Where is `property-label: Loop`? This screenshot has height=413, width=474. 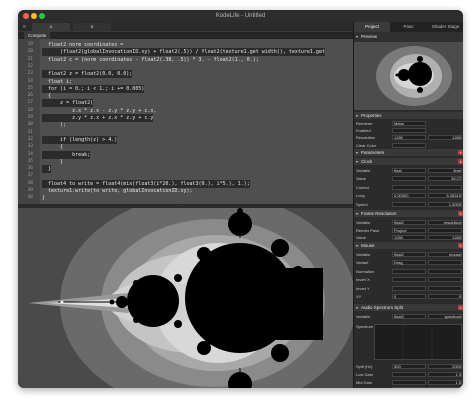
property-label: Loop is located at coordinates (360, 196).